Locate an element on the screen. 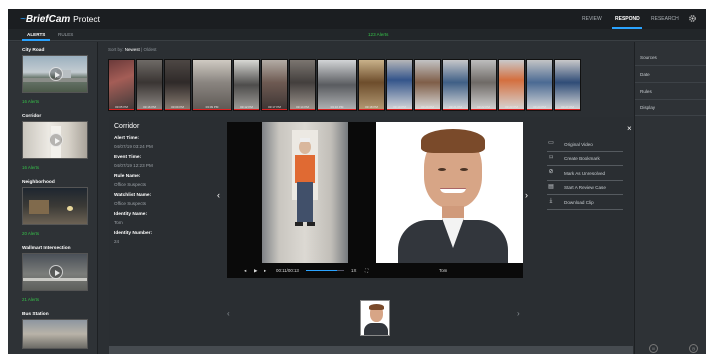  fullscreen-icon: ⛶ is located at coordinates (366, 270).